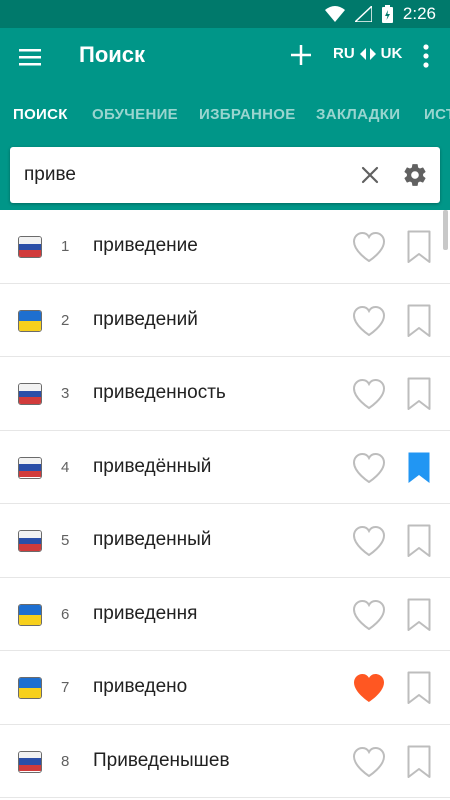  I want to click on signal-icon, so click(363, 14).